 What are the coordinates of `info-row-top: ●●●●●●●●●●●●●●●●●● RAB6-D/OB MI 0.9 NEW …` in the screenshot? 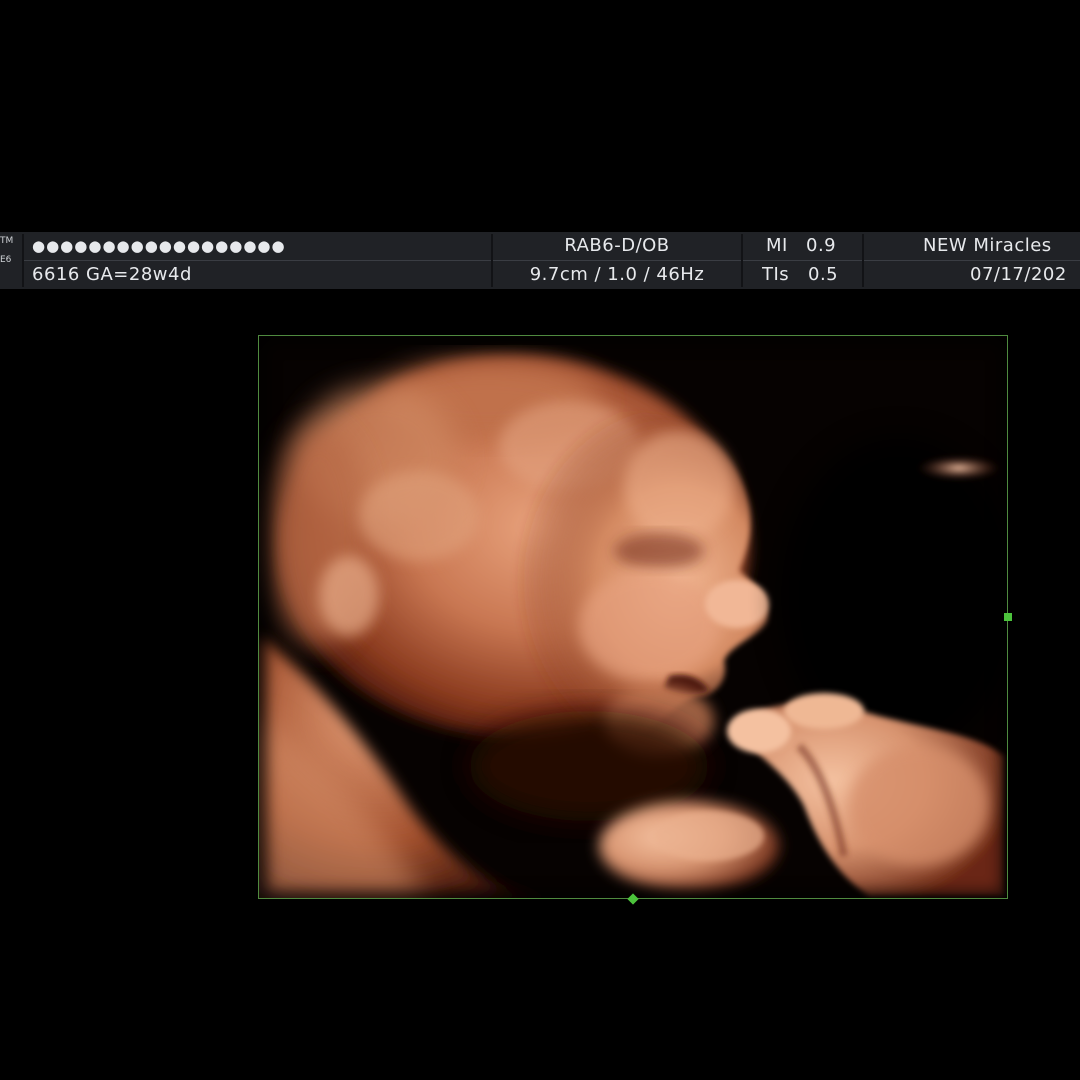 It's located at (540, 246).